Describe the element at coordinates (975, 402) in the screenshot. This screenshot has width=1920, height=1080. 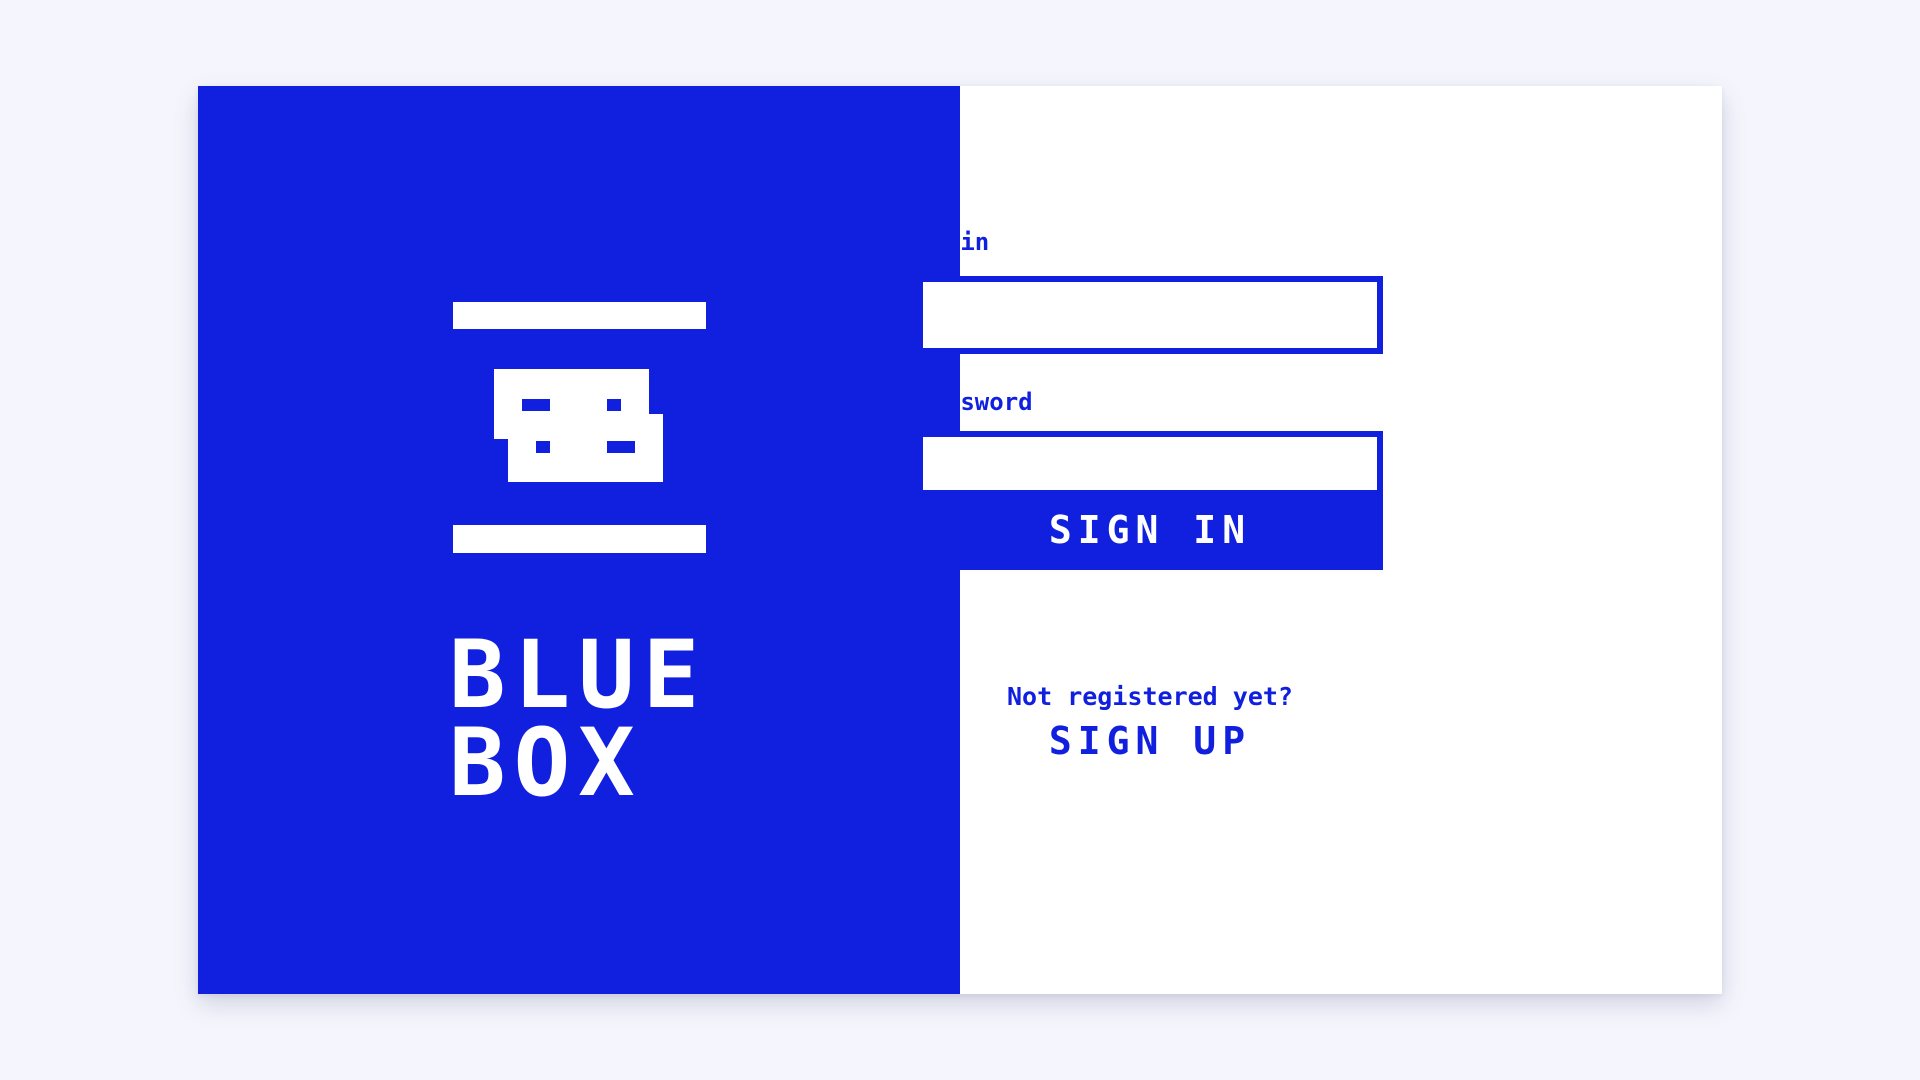
I see `password-label: Password` at that location.